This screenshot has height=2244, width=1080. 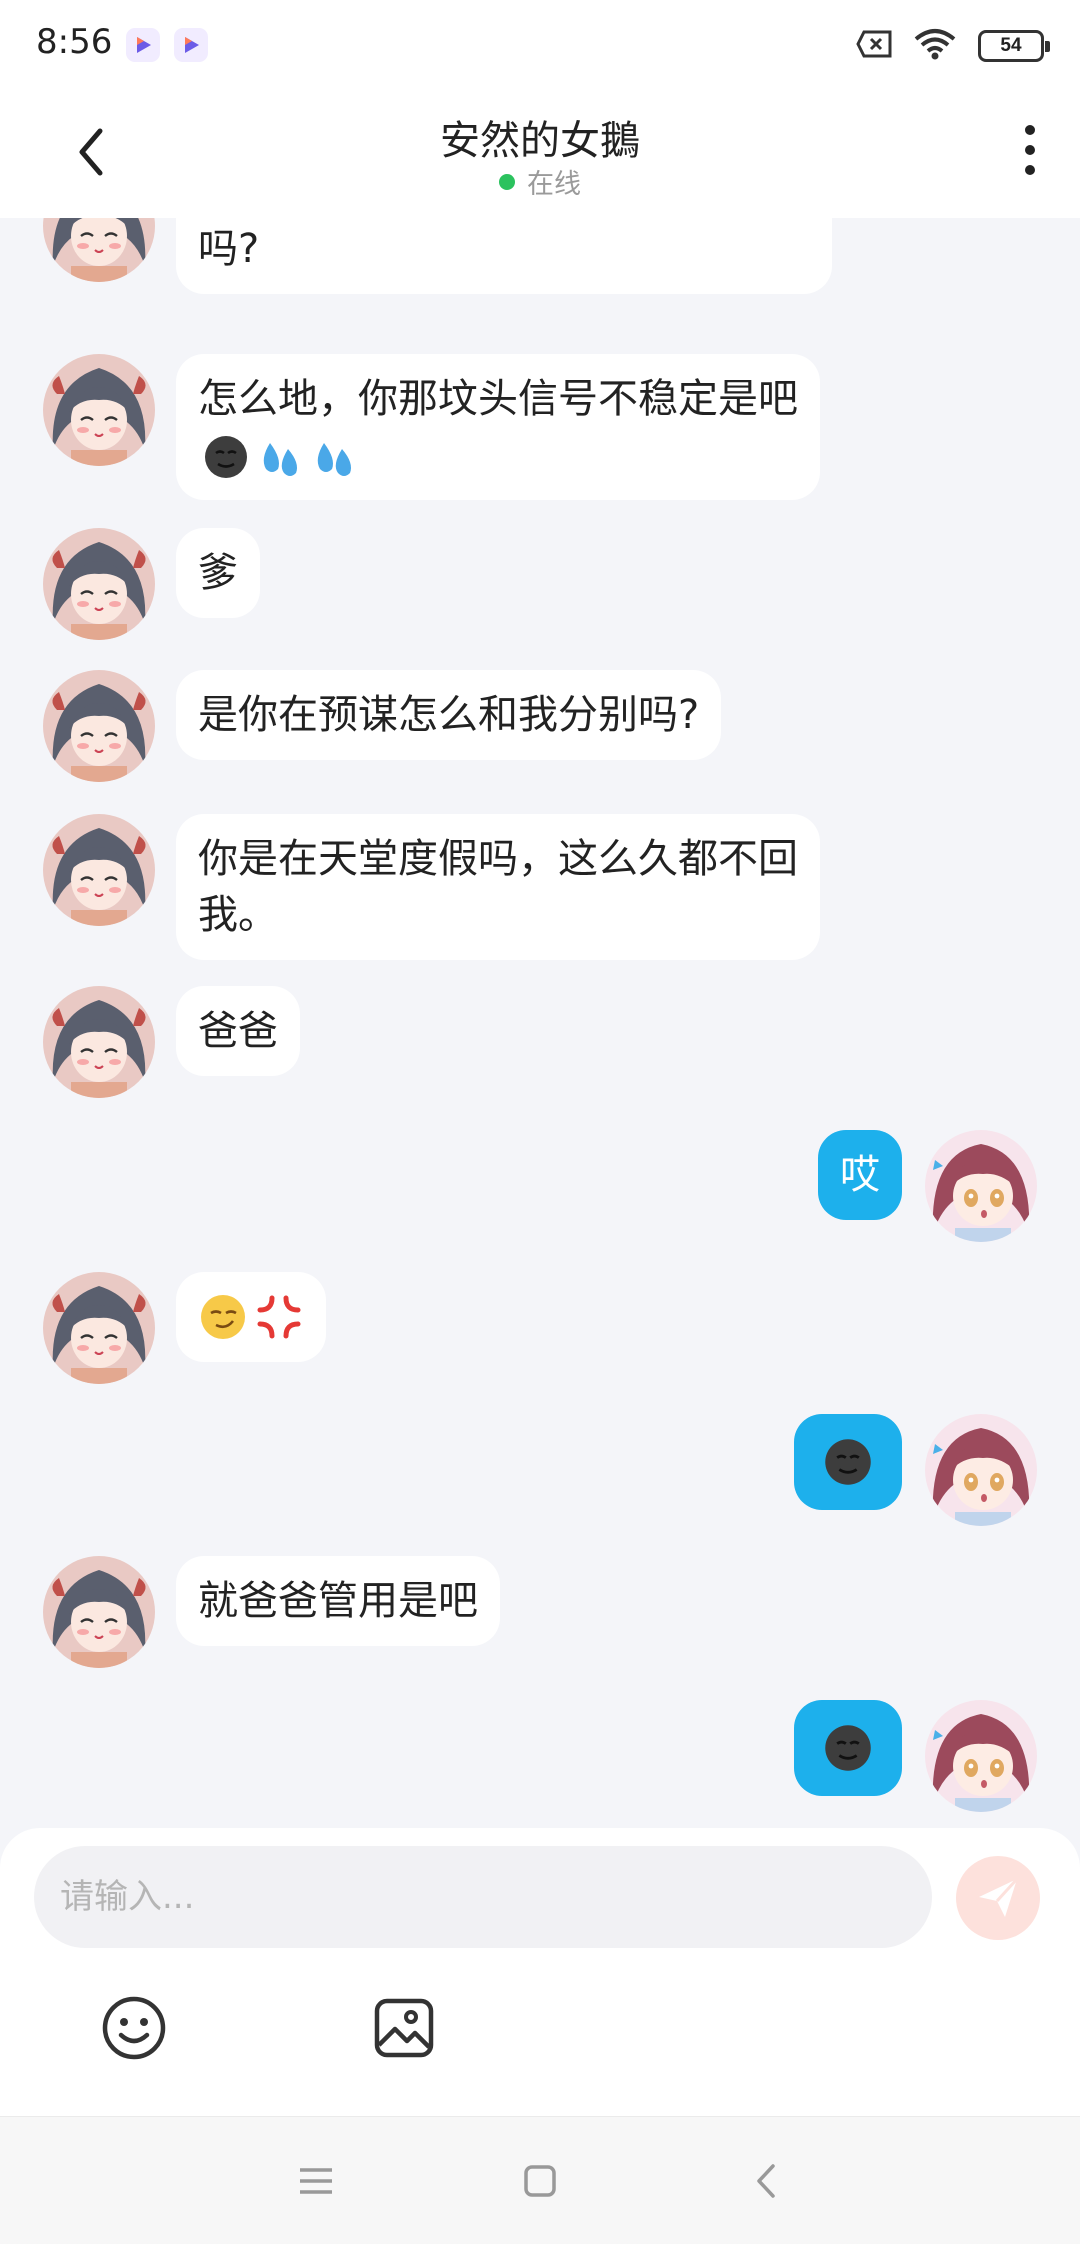 I want to click on image-icon, so click(x=404, y=2028).